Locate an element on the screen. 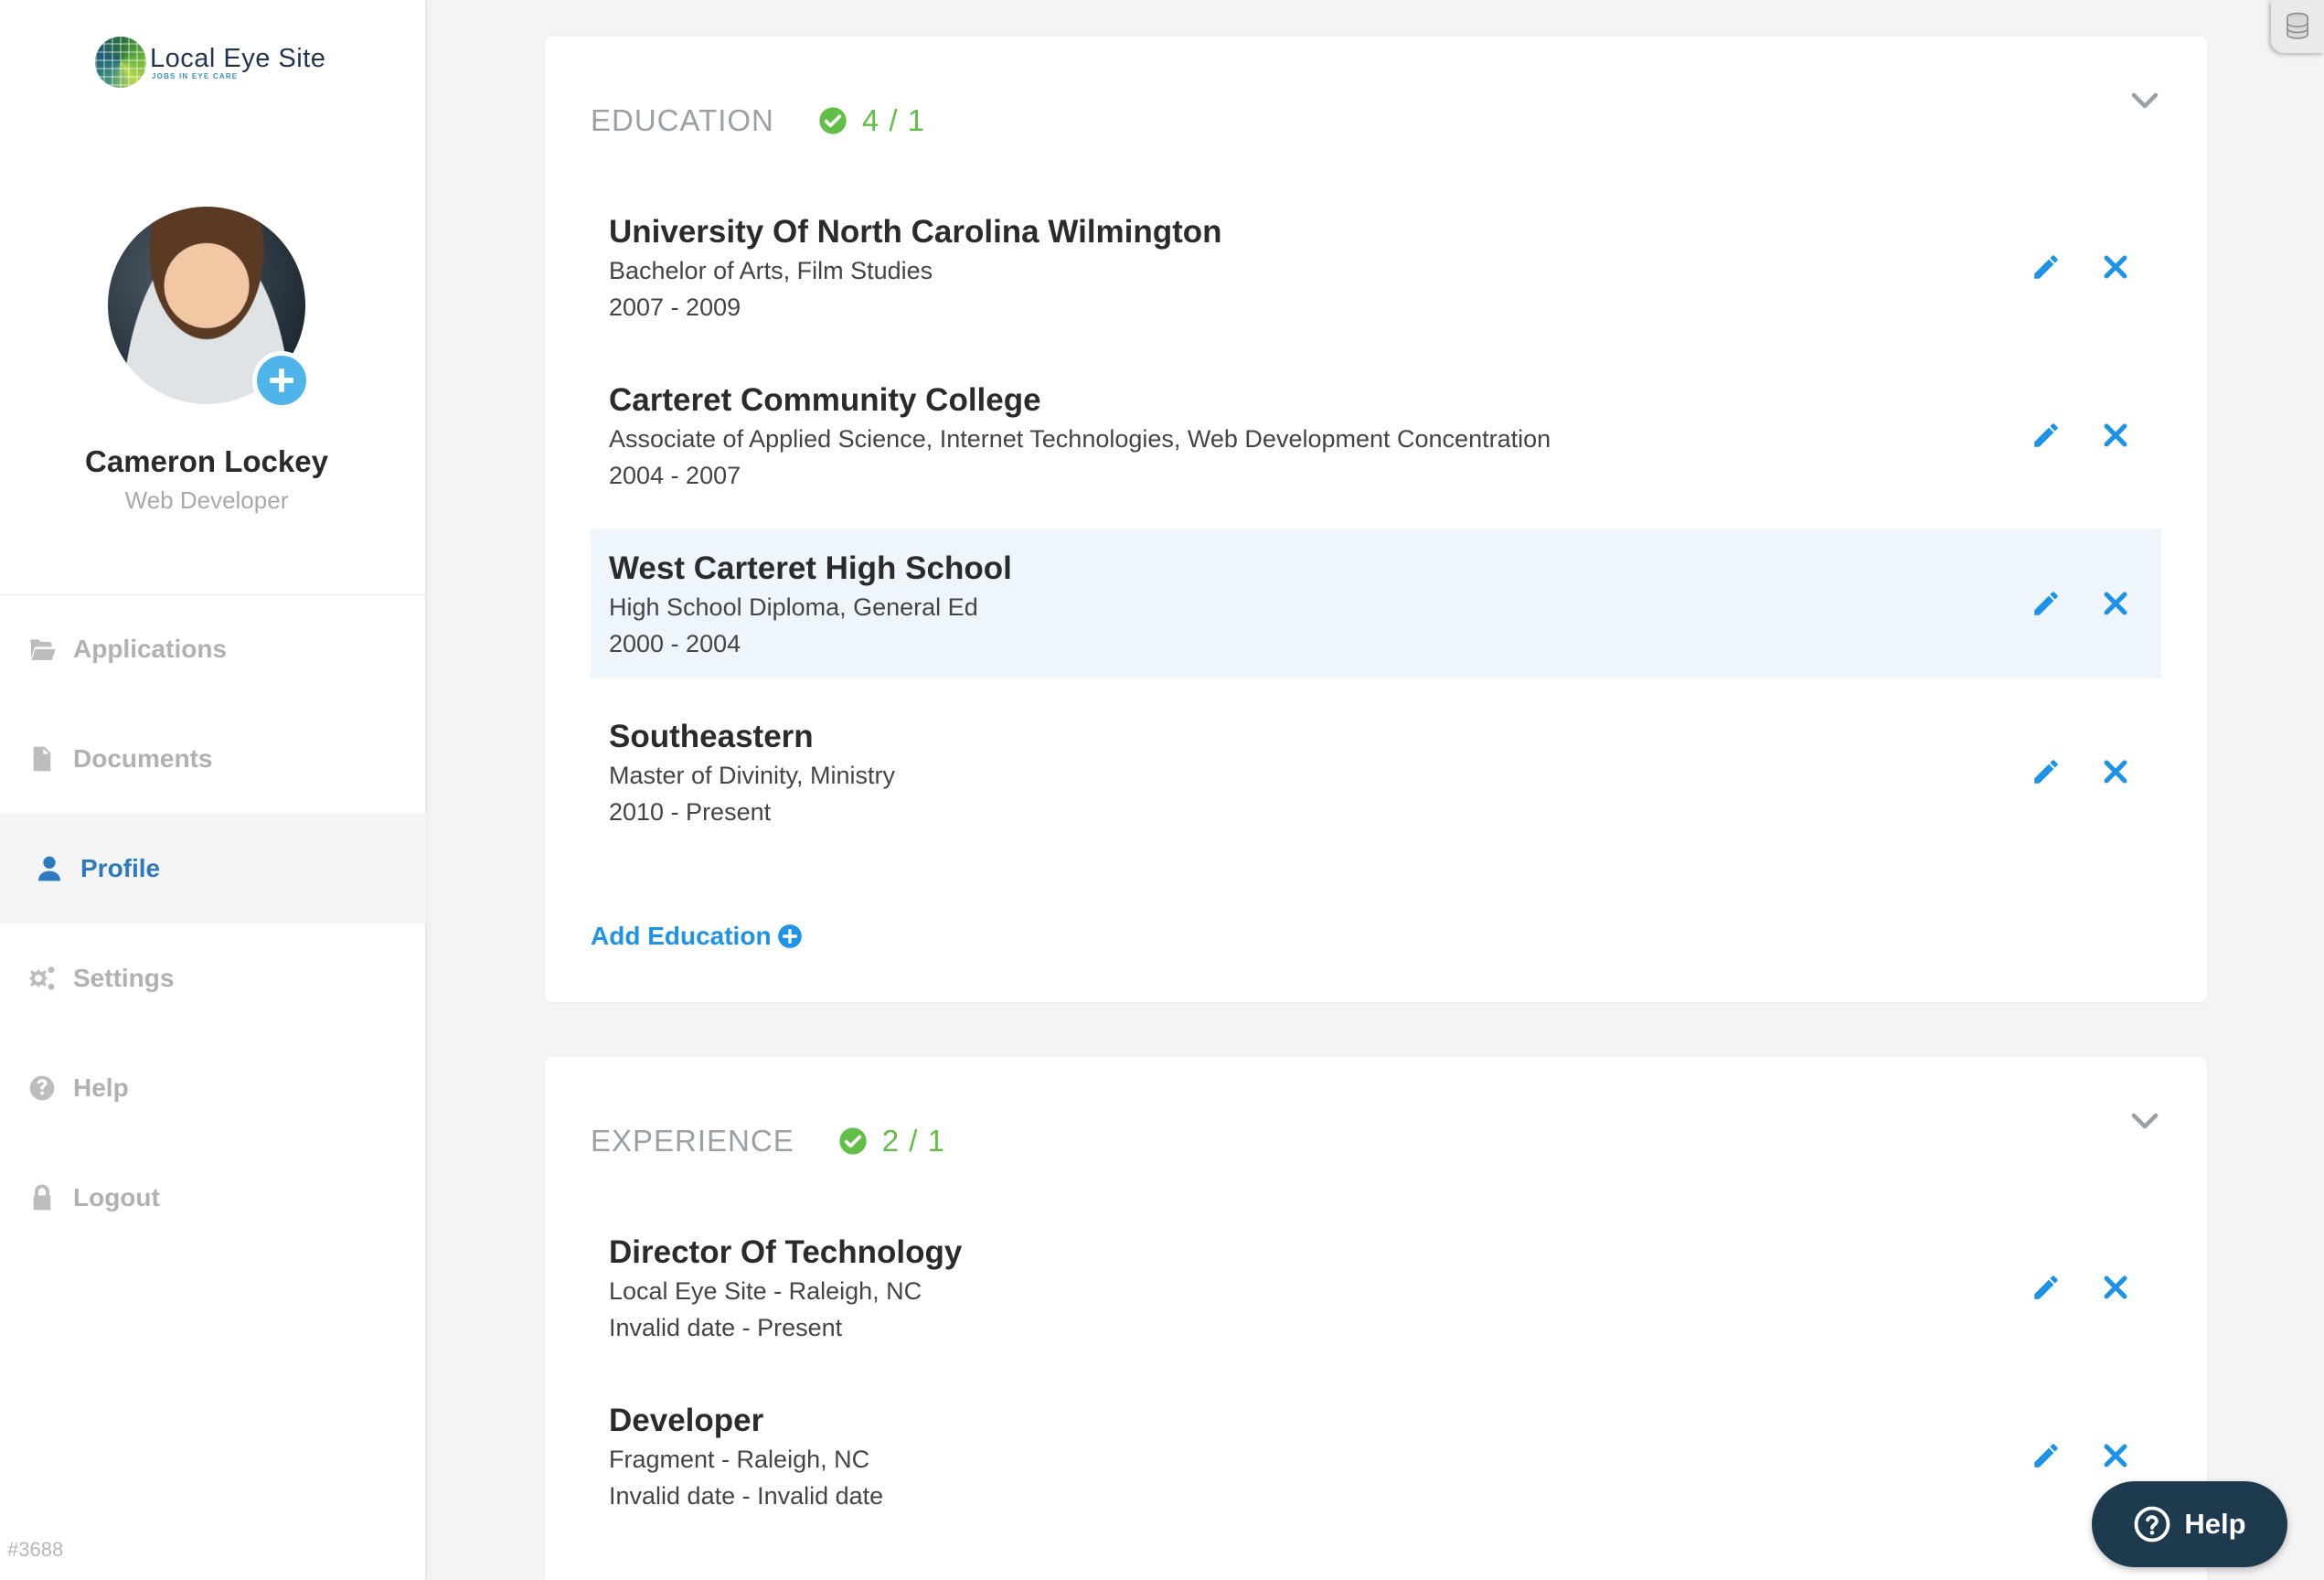 The width and height of the screenshot is (2324, 1580). database-icon is located at coordinates (2297, 26).